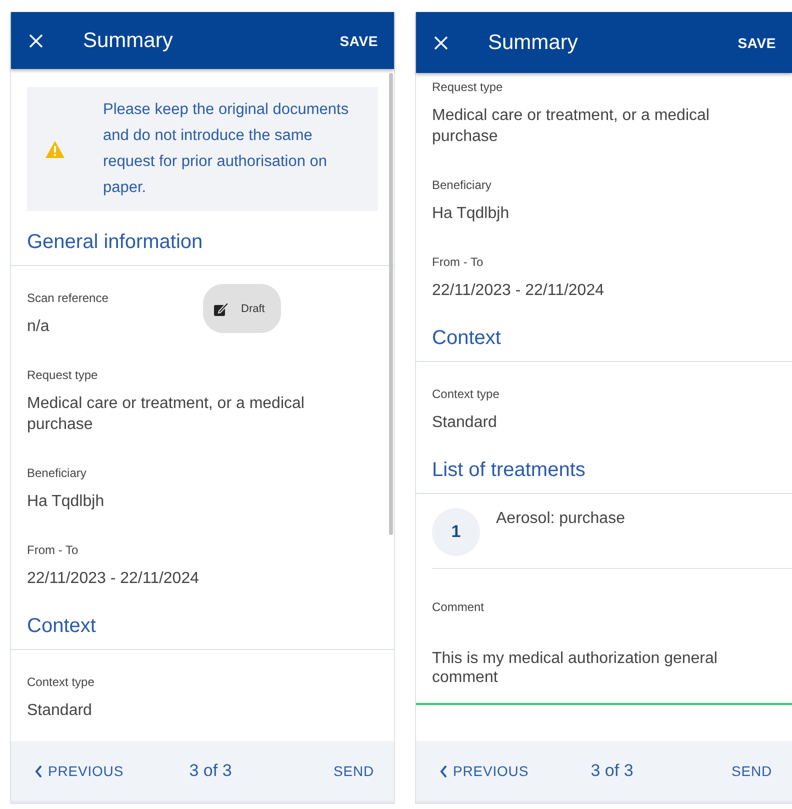 Image resolution: width=792 pixels, height=809 pixels. What do you see at coordinates (226, 149) in the screenshot?
I see `notice-text: Please keep the original documents and do not introduce the same request for prior authorisation on paper.` at bounding box center [226, 149].